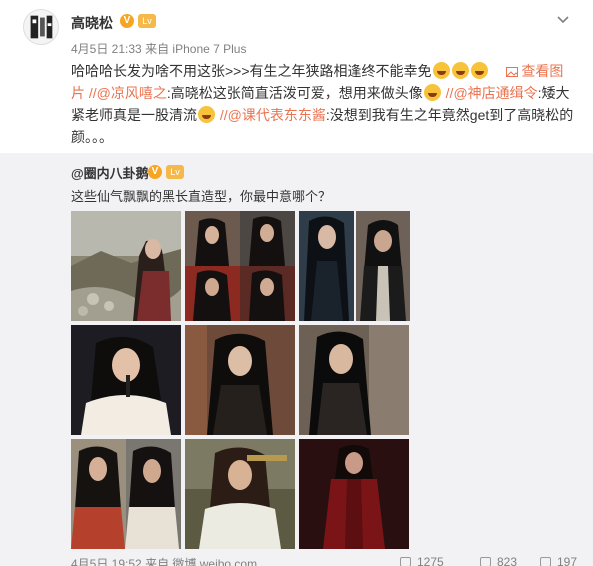 This screenshot has width=593, height=566. I want to click on repost-count-value: 1275, so click(430, 560).